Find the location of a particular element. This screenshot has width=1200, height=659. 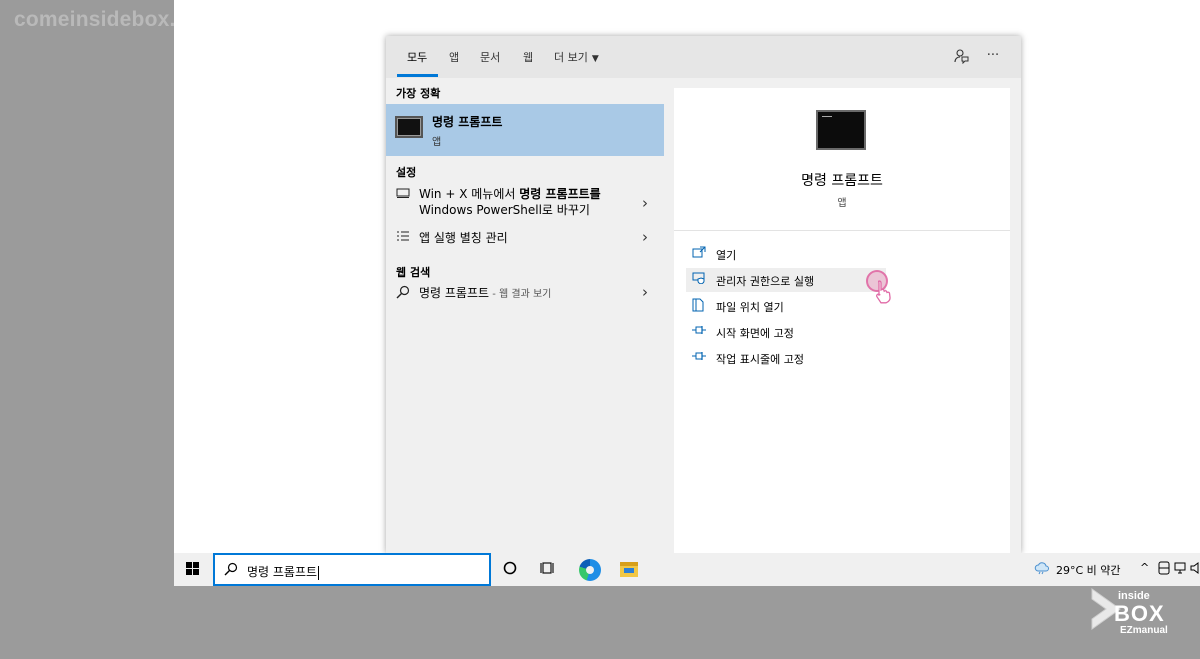

list-icon is located at coordinates (403, 238).